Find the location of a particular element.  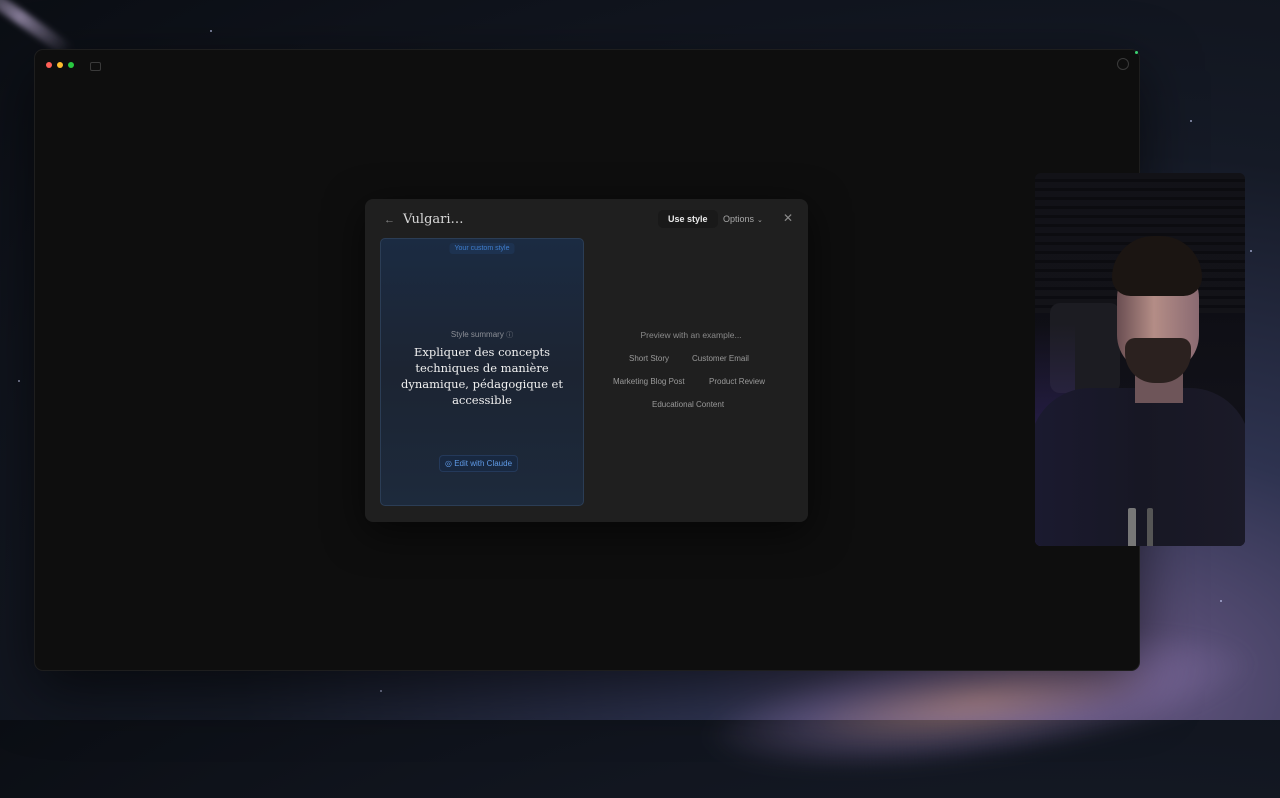

status-indicator is located at coordinates (1136, 52).